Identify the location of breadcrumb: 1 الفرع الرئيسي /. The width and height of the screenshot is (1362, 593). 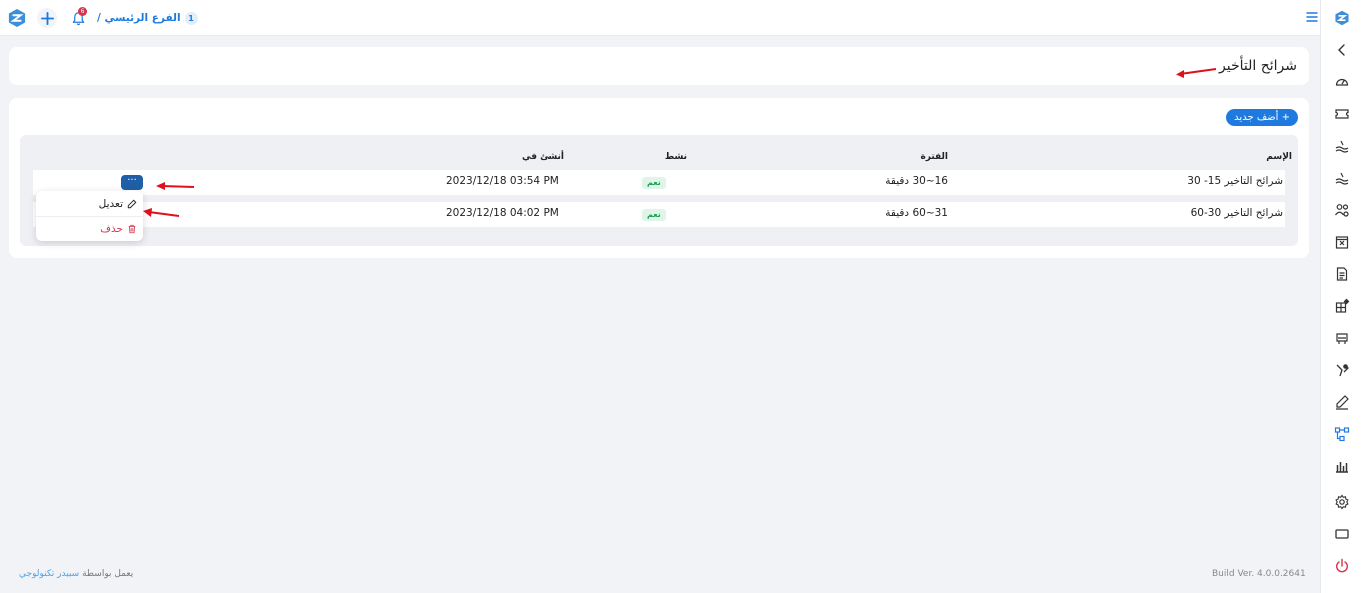
(147, 18).